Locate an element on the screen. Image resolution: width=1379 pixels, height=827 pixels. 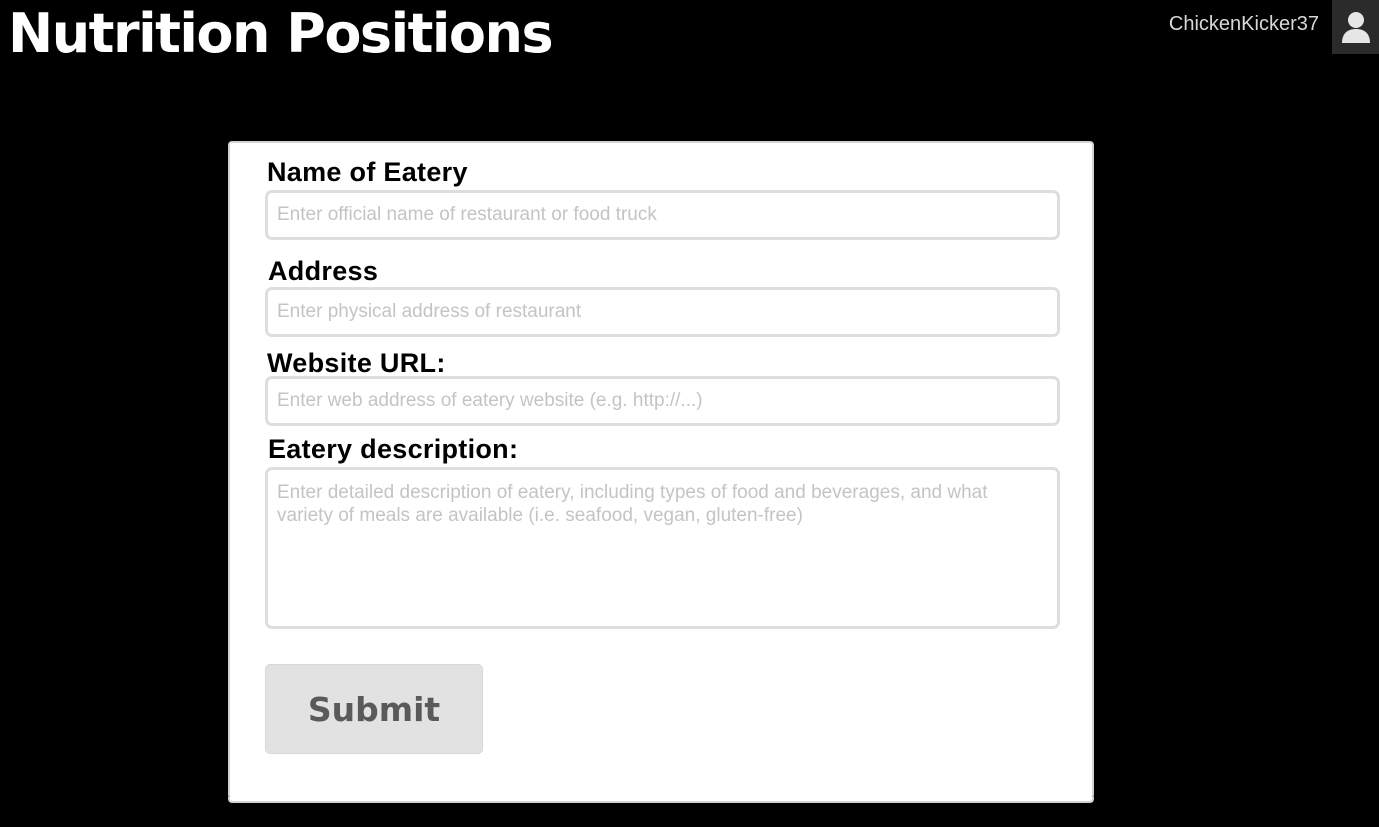
eatery-name-input is located at coordinates (662, 215).